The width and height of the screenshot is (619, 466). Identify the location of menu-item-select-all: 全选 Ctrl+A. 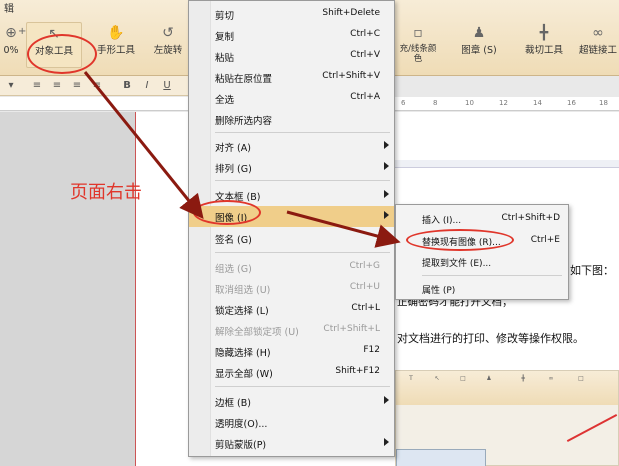
(291, 98).